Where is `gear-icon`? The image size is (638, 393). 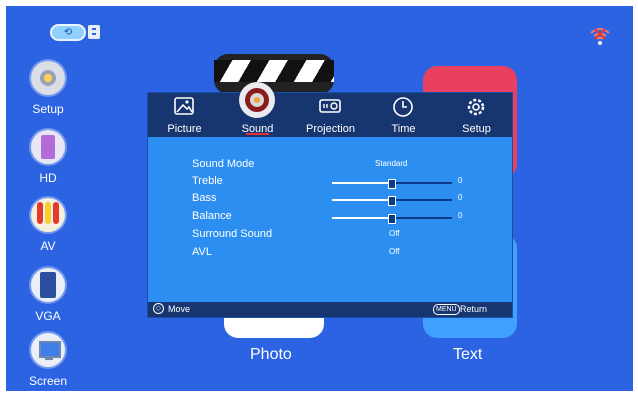
gear-icon is located at coordinates (476, 107).